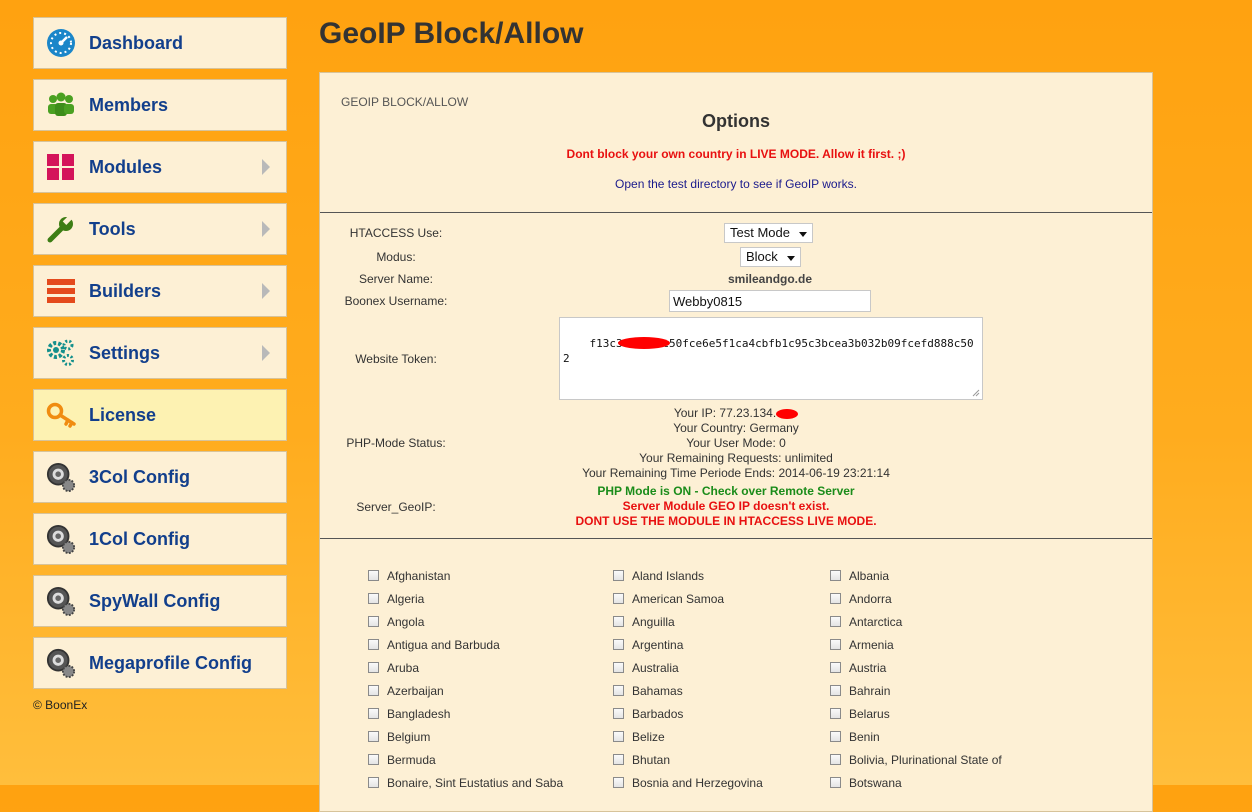  What do you see at coordinates (396, 621) in the screenshot?
I see `country-option: Angola` at bounding box center [396, 621].